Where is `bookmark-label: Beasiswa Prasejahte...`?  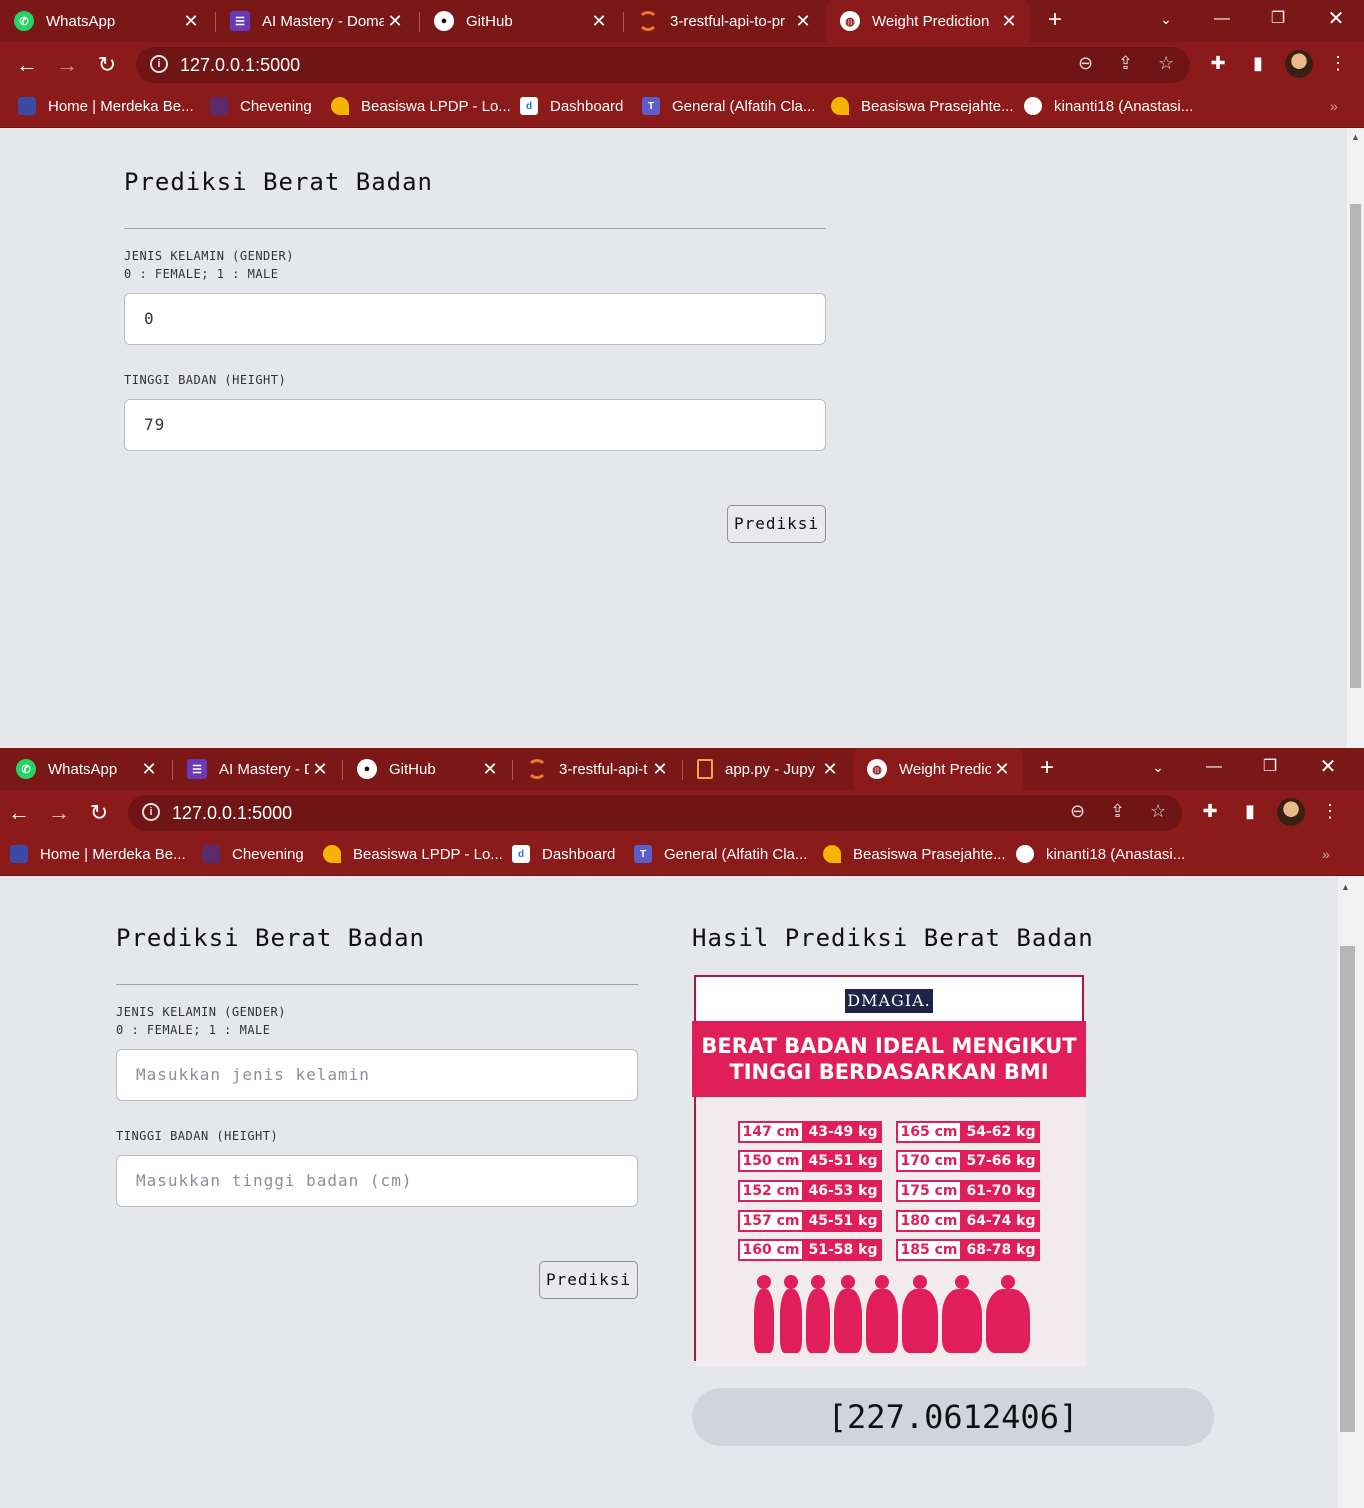
bookmark-label: Beasiswa Prasejahte... is located at coordinates (937, 106).